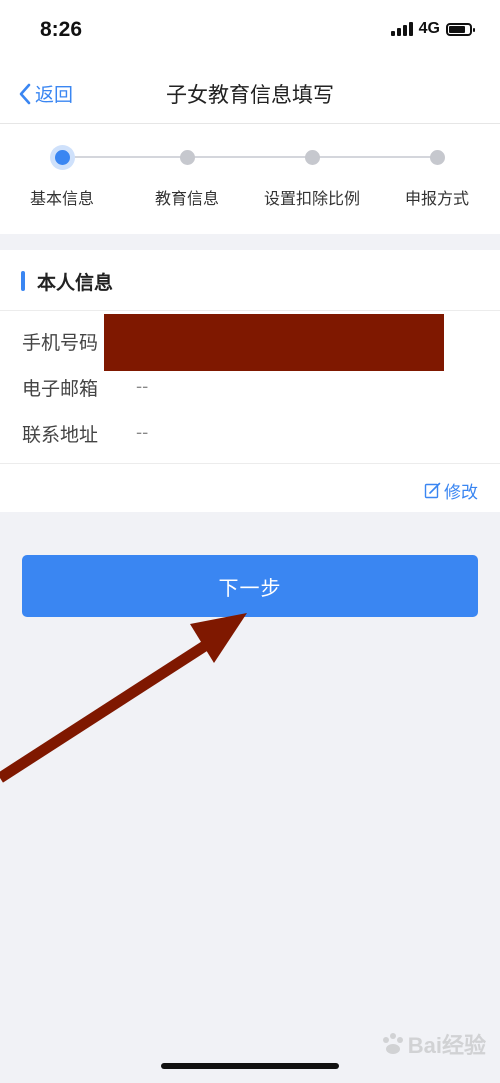  Describe the element at coordinates (249, 157) in the screenshot. I see `step-connector` at that location.